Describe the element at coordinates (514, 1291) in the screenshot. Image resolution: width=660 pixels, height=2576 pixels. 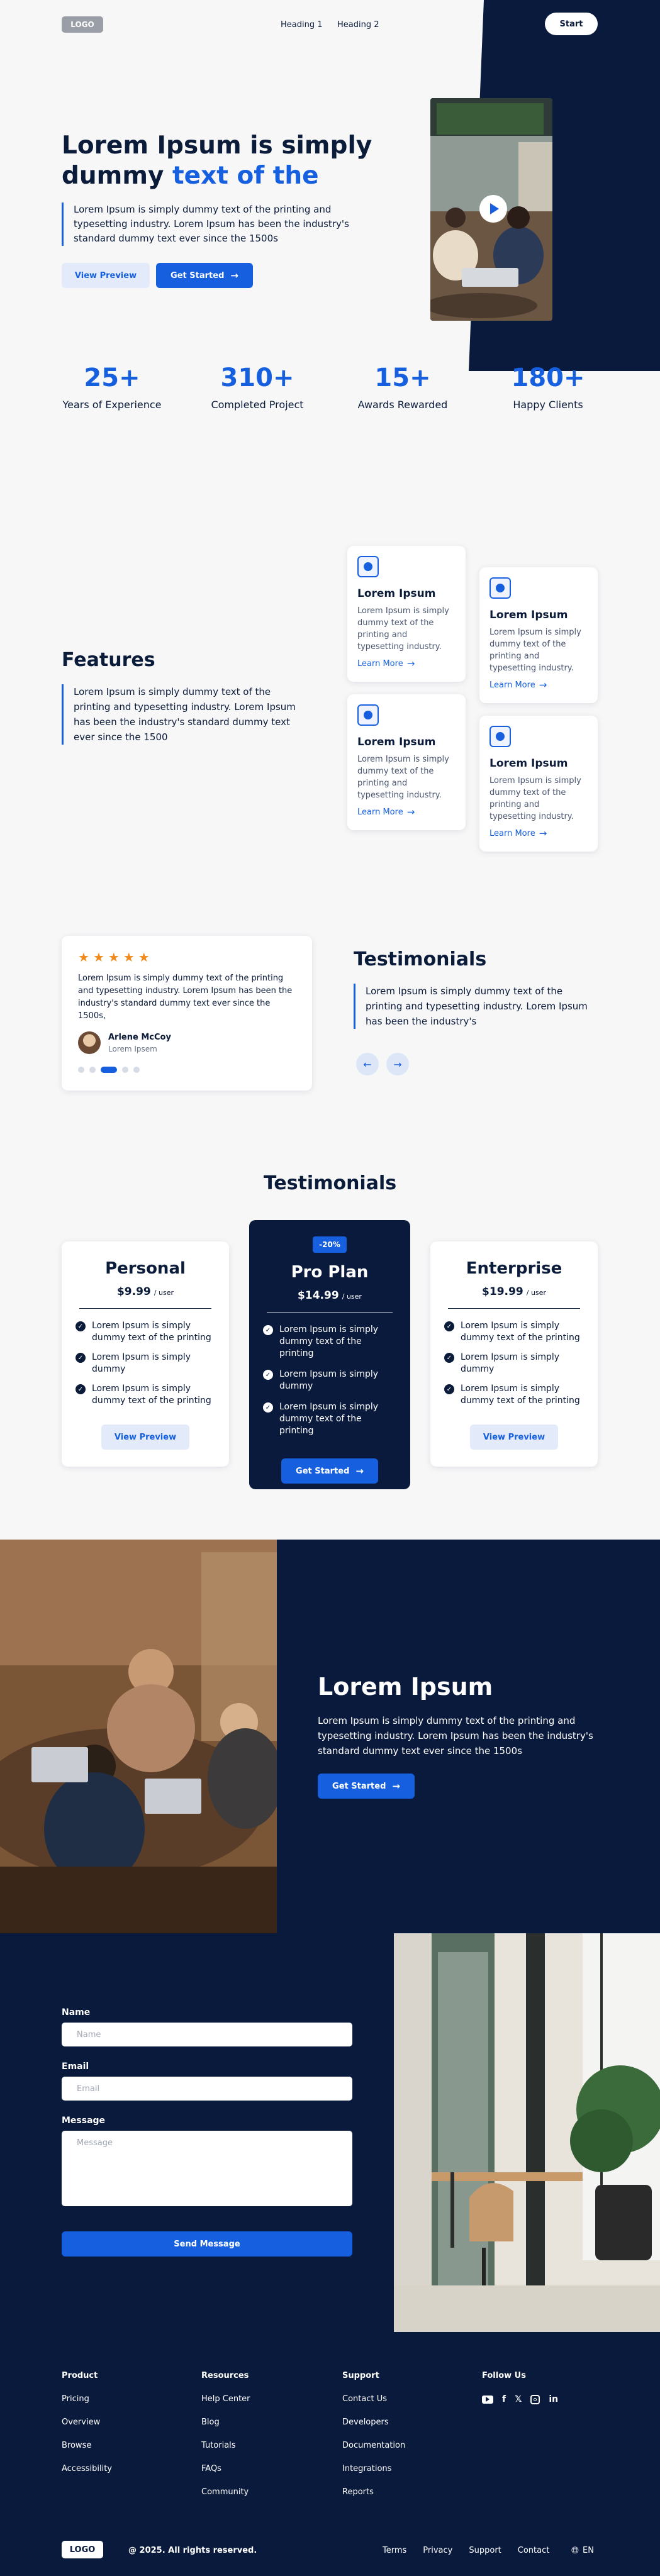
I see `plan-price: $19.99 / user` at that location.